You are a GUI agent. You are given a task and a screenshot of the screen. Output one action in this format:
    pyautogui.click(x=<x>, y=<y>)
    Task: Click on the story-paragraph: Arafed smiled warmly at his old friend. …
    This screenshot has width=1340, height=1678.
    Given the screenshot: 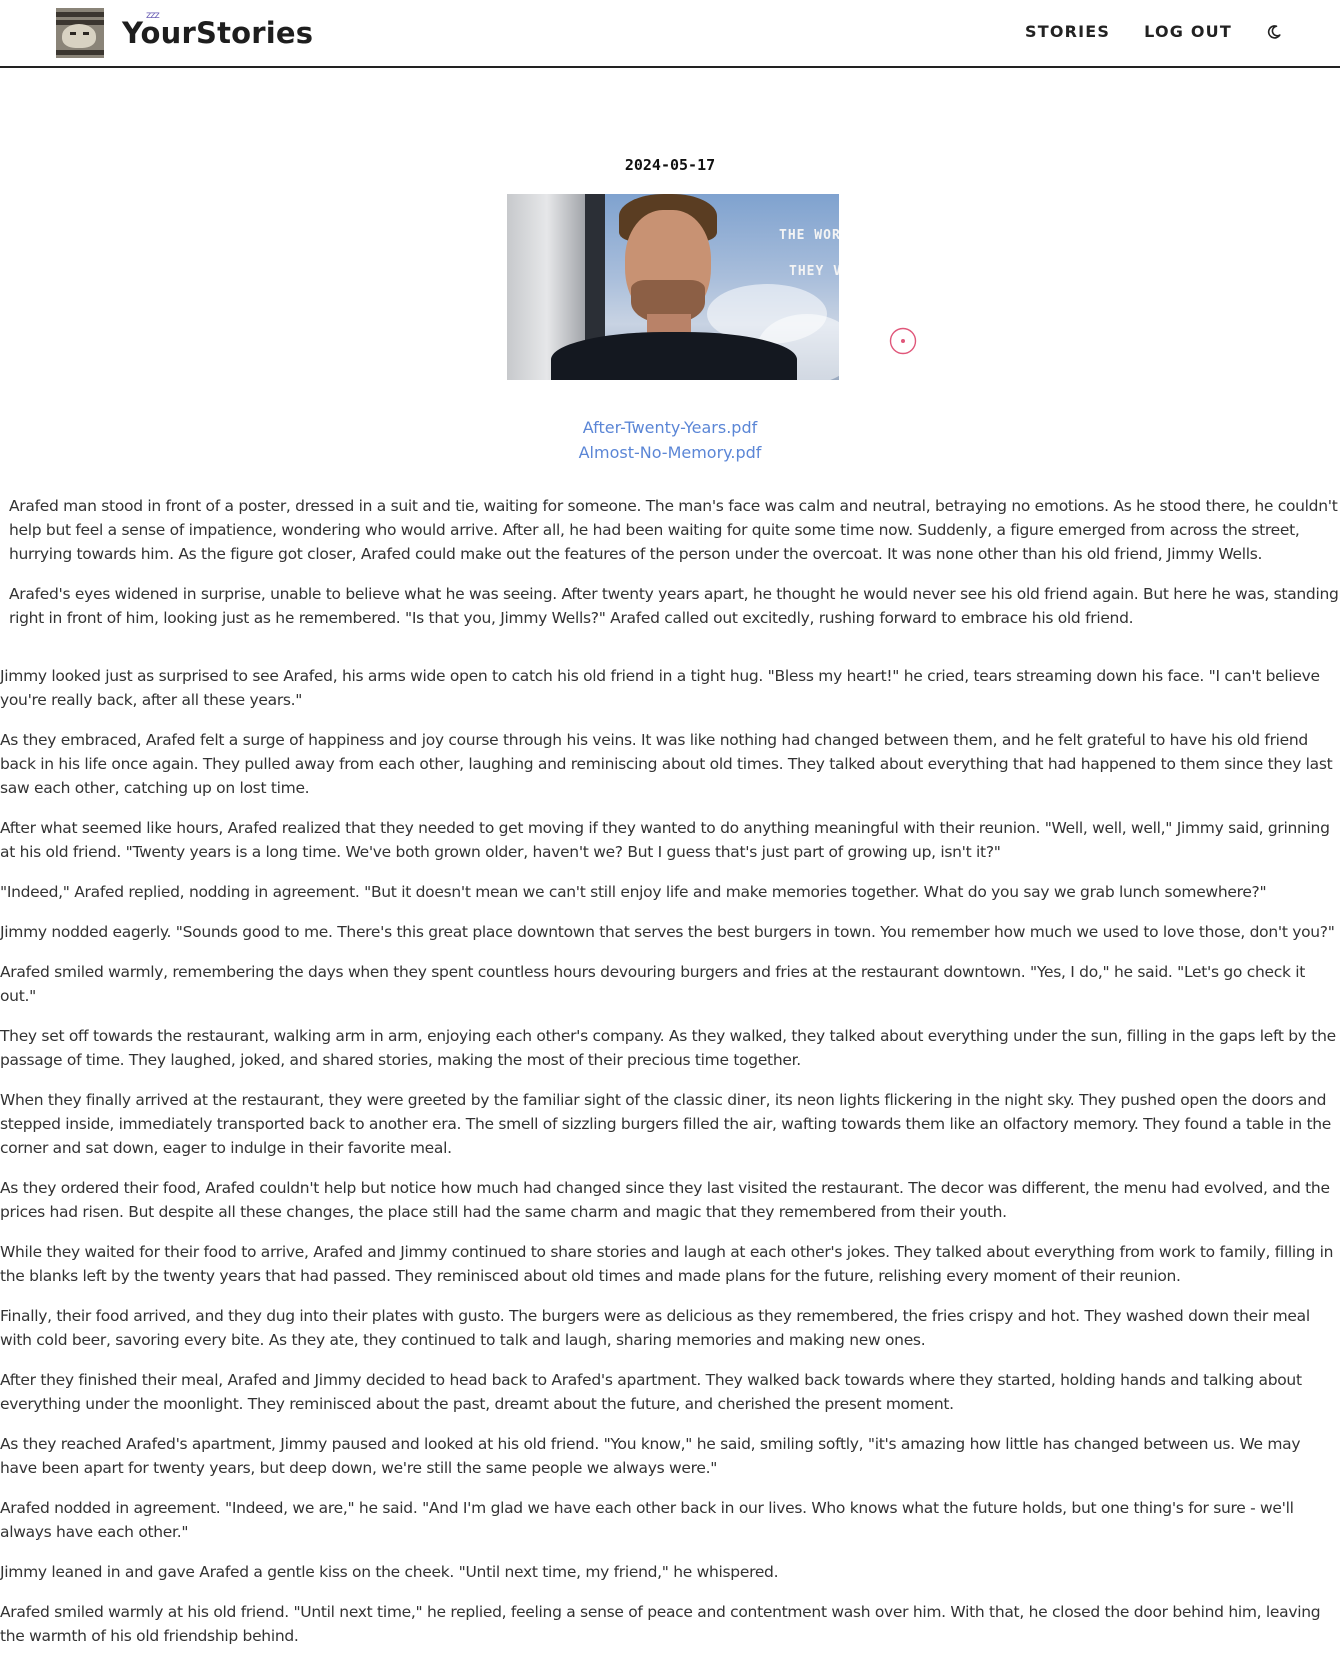 What is the action you would take?
    pyautogui.click(x=660, y=1624)
    